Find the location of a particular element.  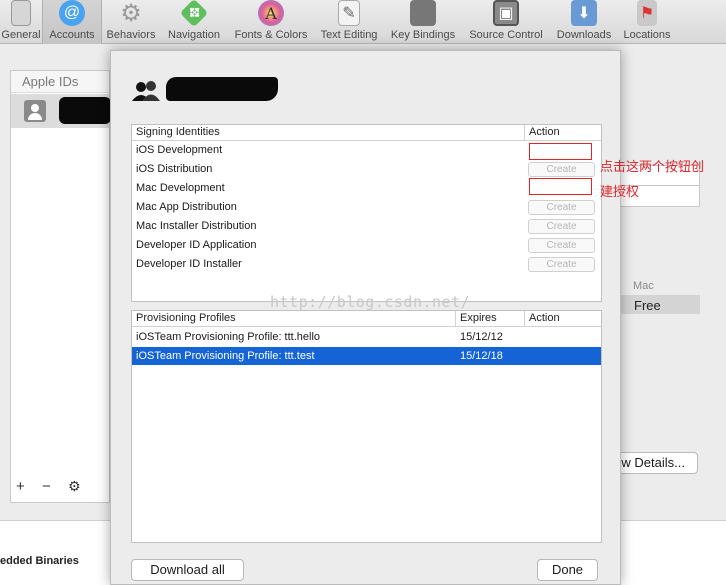

toolbar-locations: ⚑ Locations is located at coordinates (647, 22).